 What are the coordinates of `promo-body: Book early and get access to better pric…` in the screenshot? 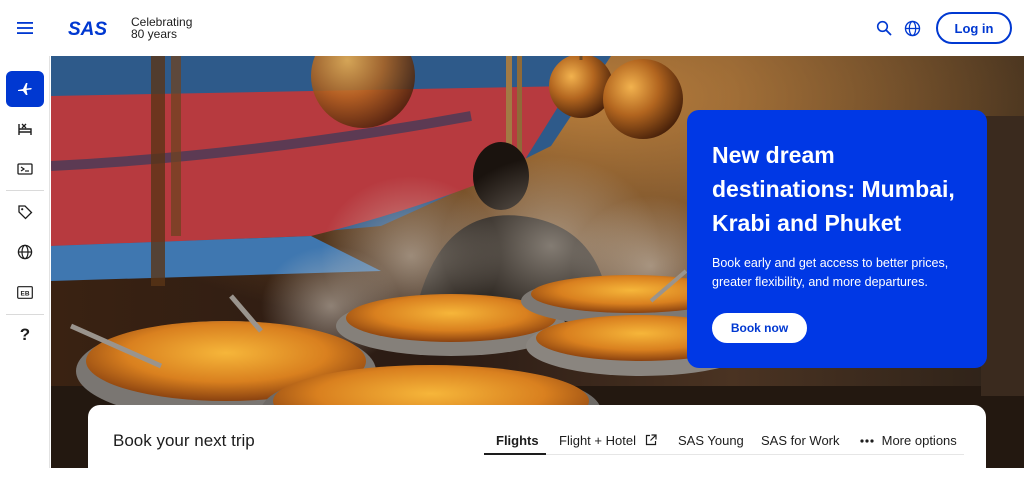 It's located at (830, 272).